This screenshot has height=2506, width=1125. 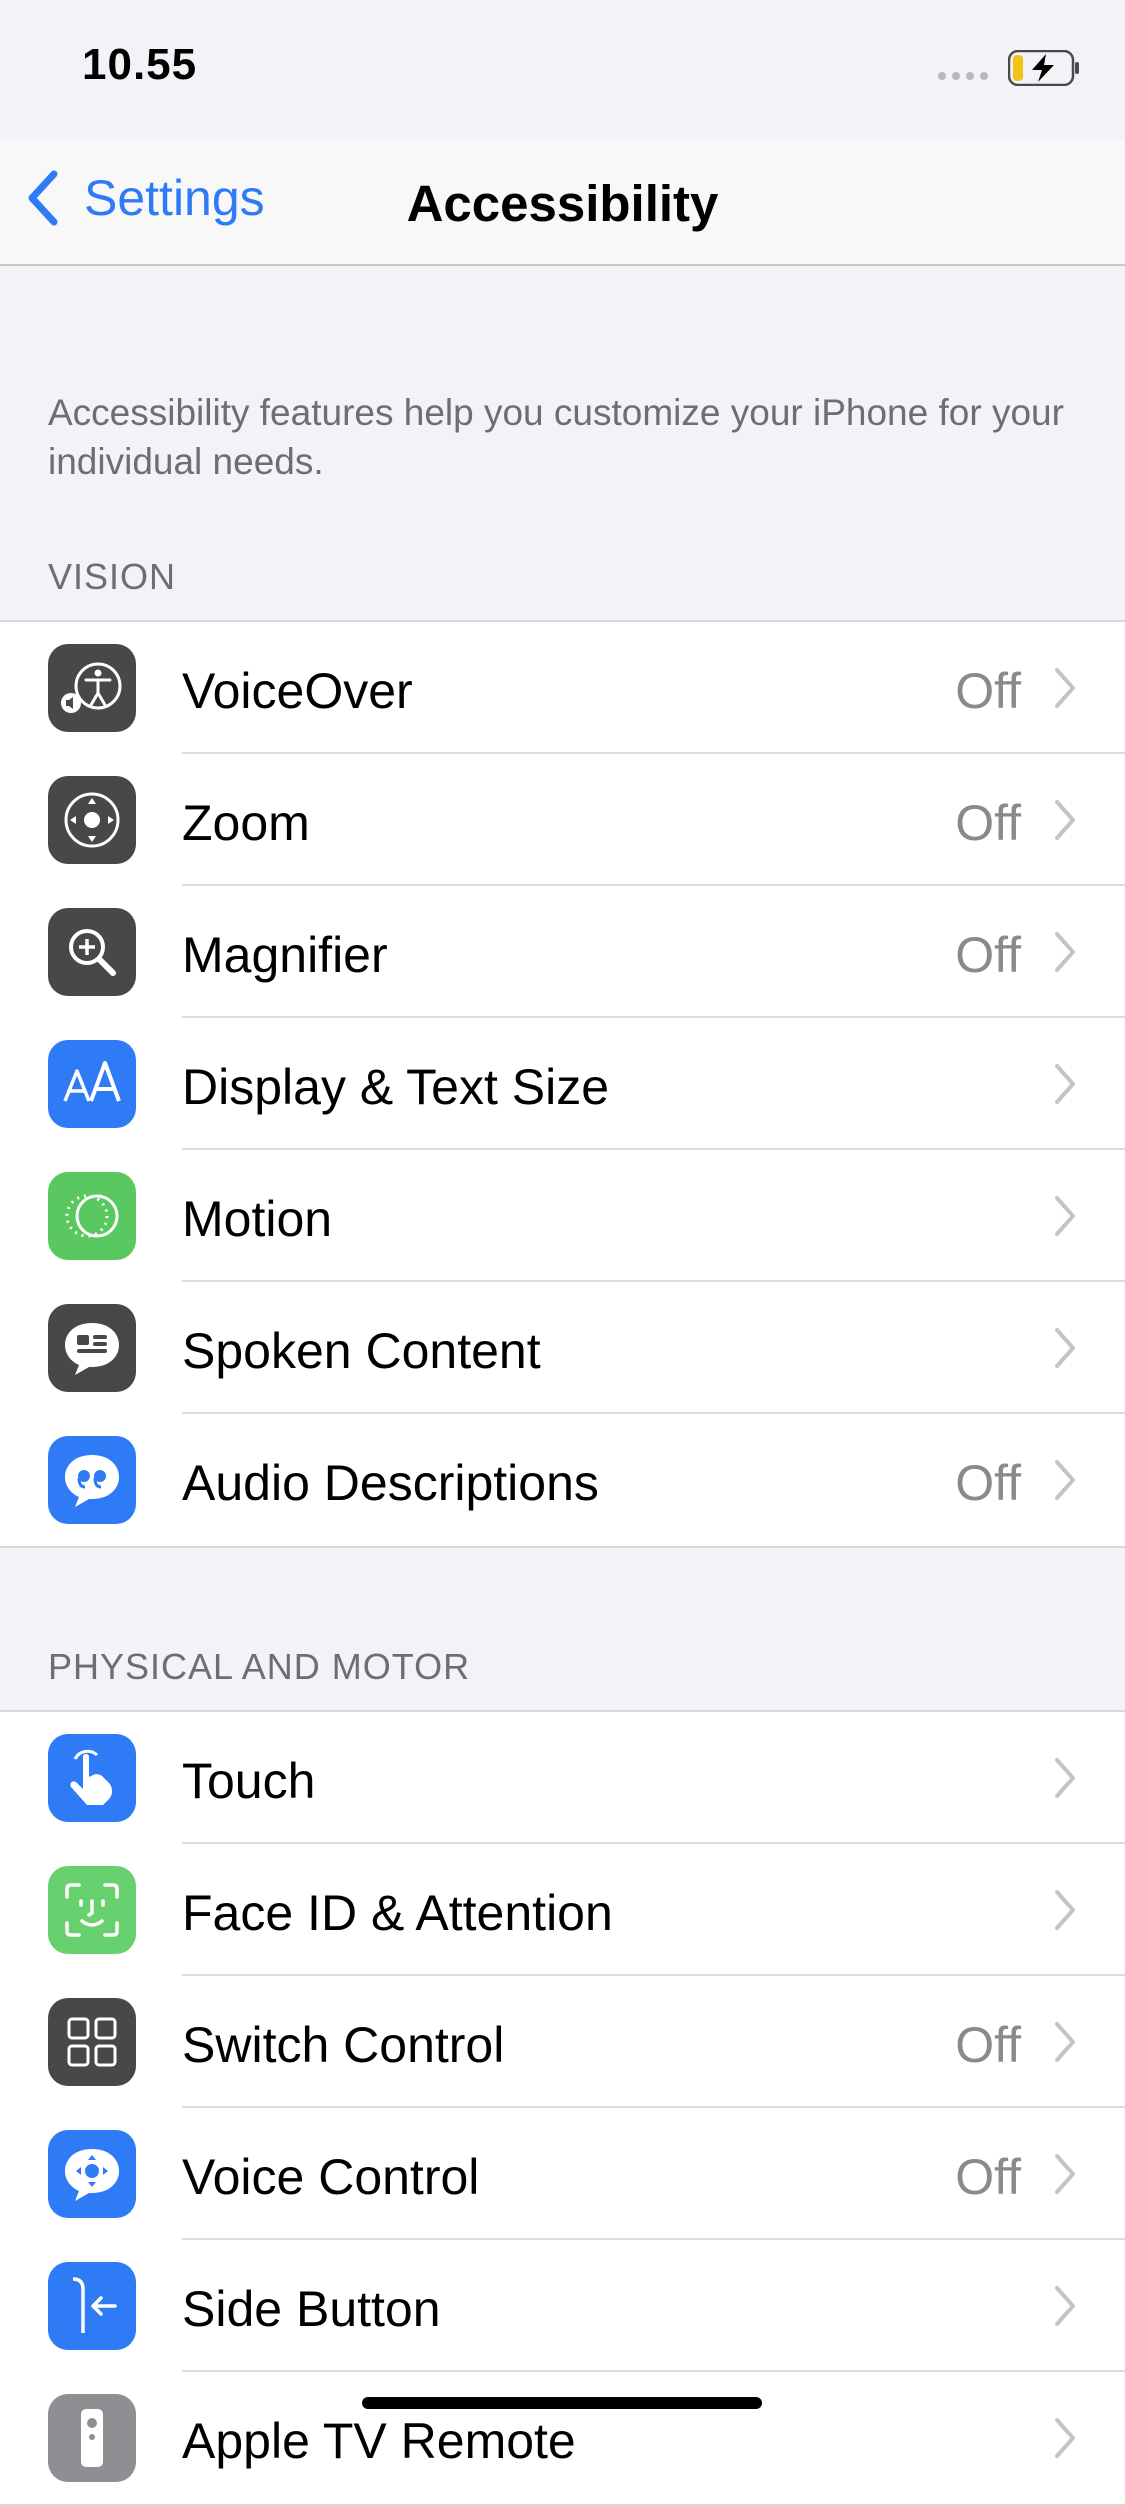 I want to click on item-label: Zoom, so click(x=246, y=823).